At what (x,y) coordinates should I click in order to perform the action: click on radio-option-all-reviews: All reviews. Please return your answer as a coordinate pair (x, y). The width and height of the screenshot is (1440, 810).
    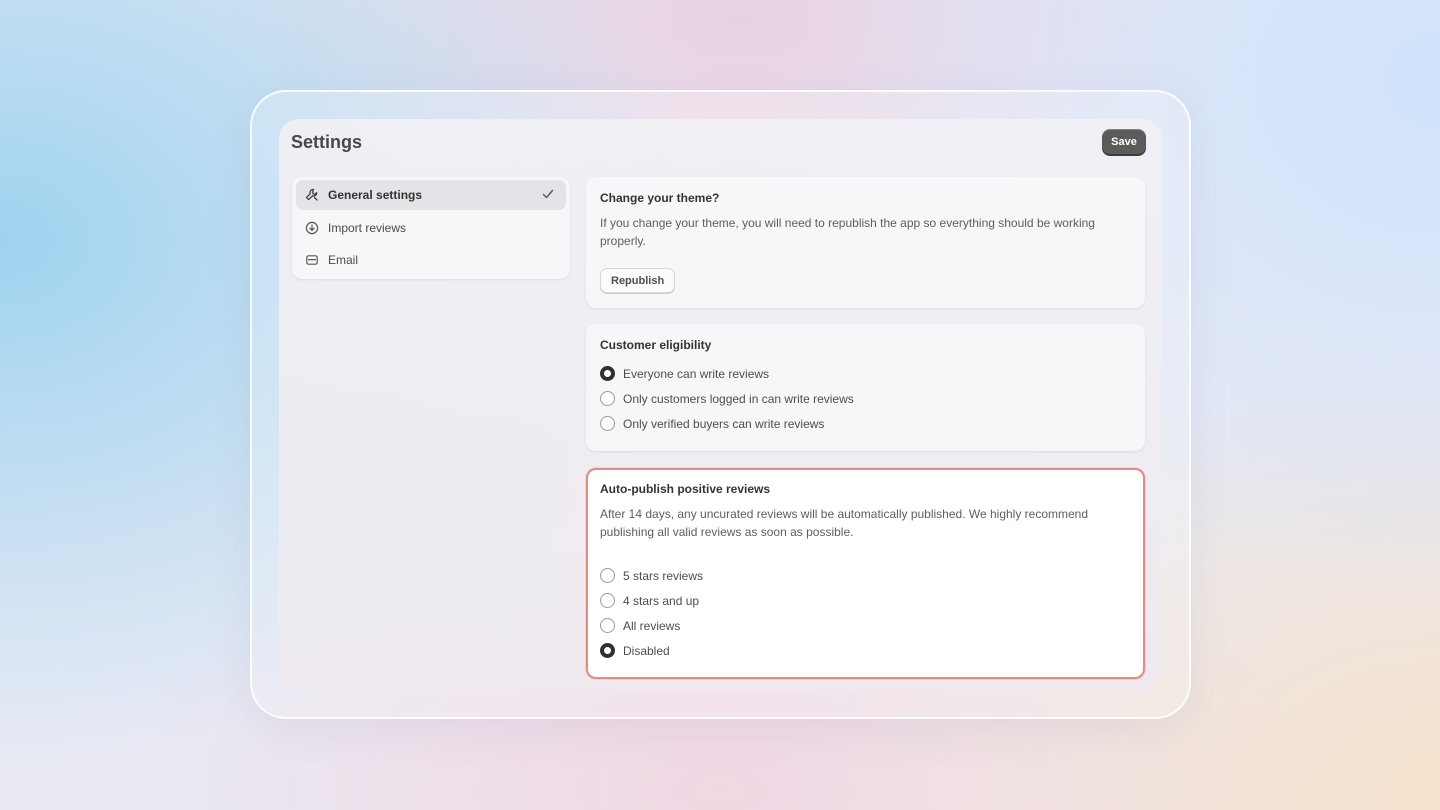
    Looking at the image, I should click on (865, 625).